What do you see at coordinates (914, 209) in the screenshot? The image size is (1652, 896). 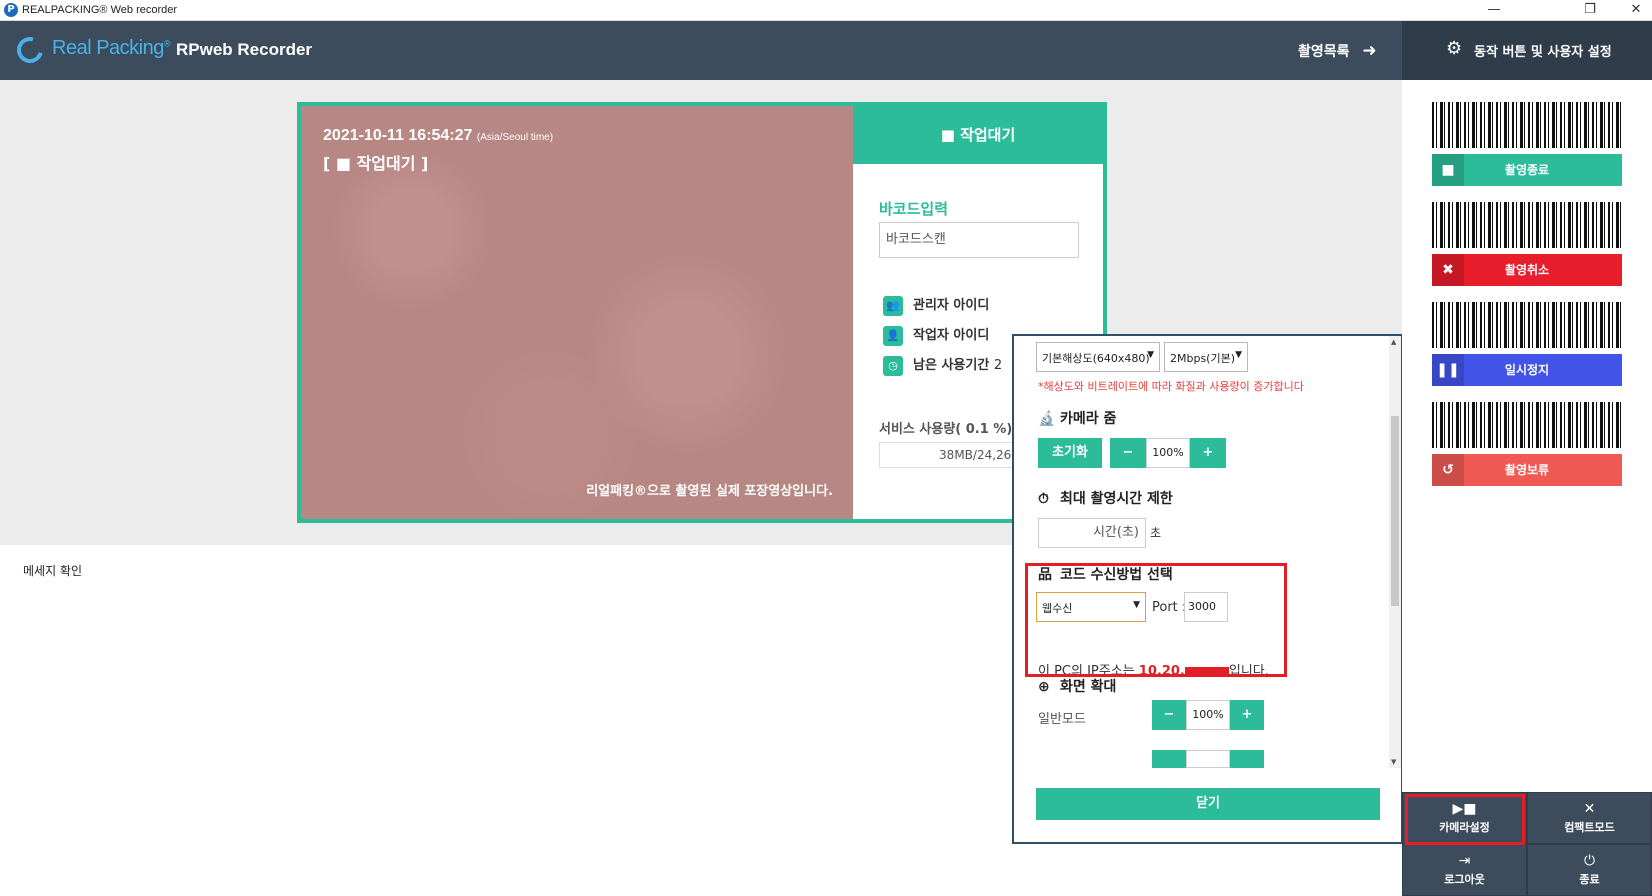 I see `barcode-label: 바코드입력` at bounding box center [914, 209].